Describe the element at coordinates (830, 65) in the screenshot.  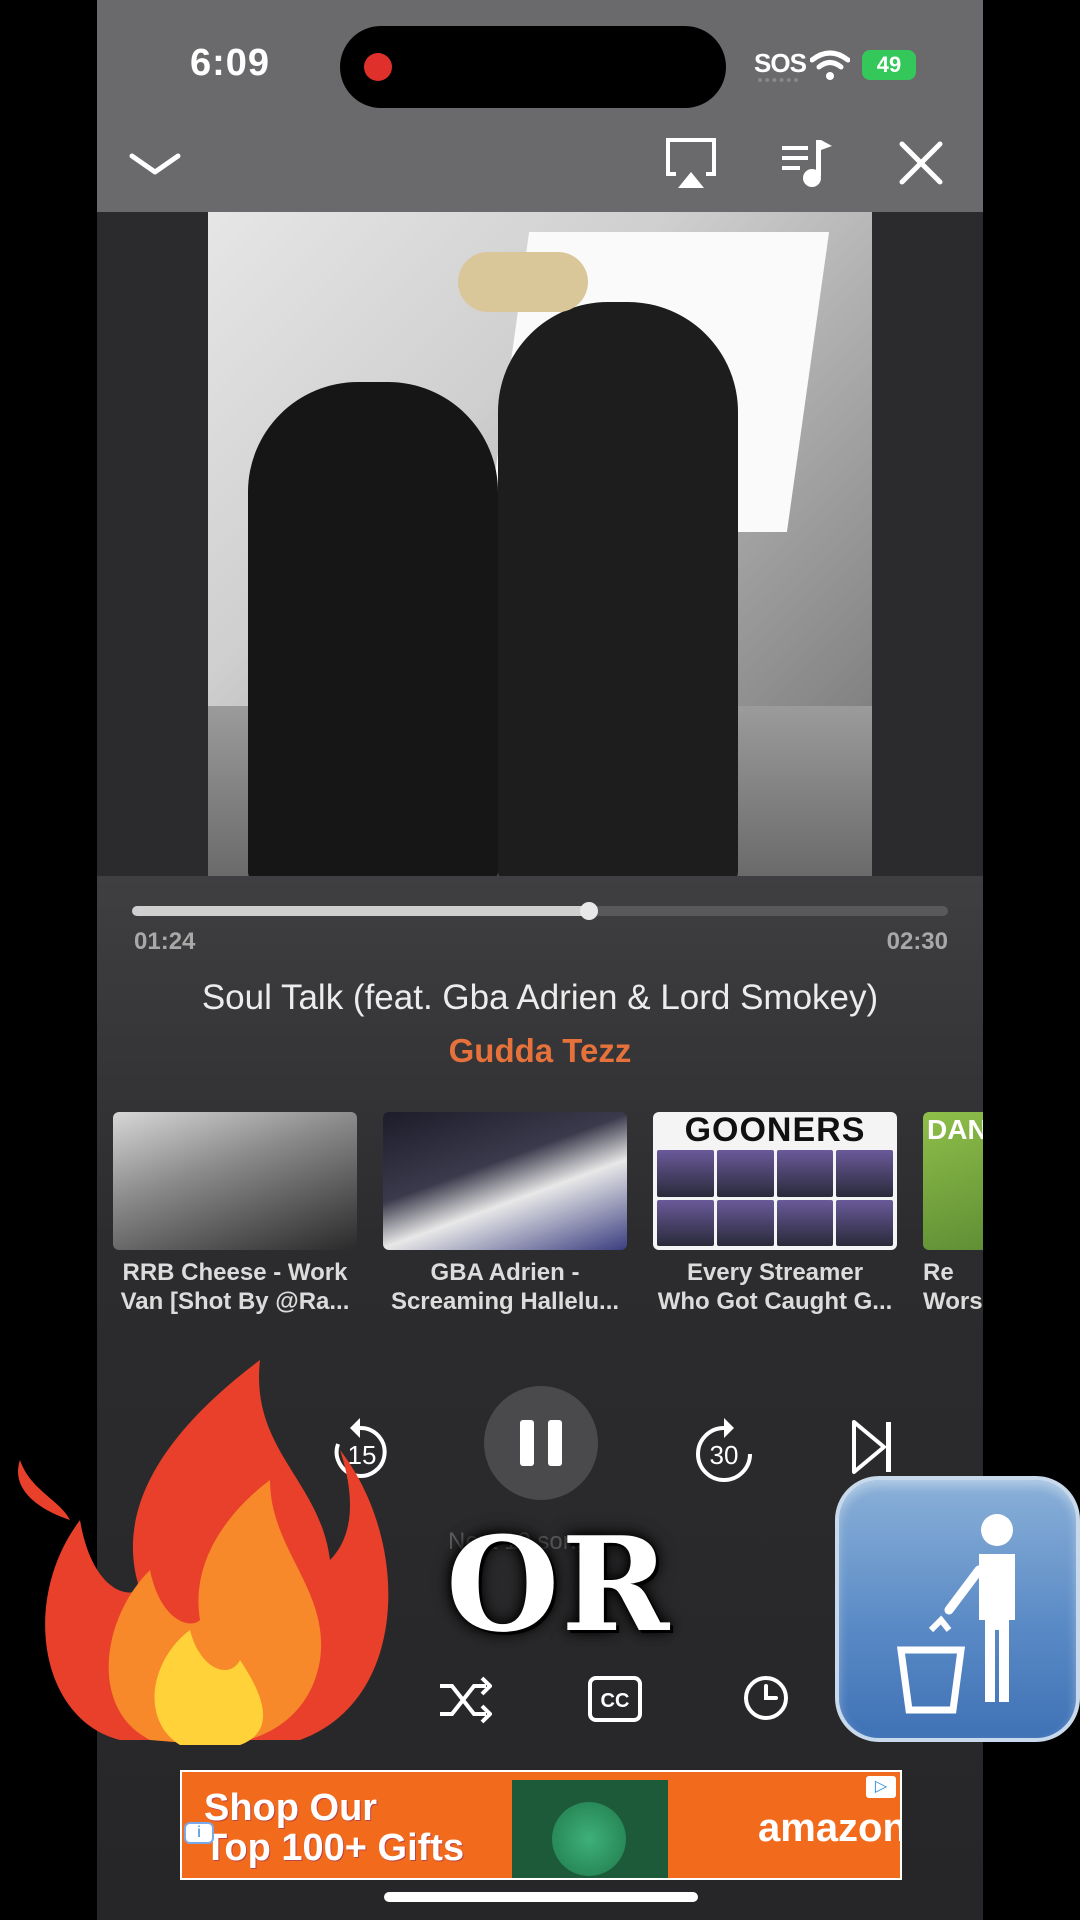
I see `wifi-icon` at that location.